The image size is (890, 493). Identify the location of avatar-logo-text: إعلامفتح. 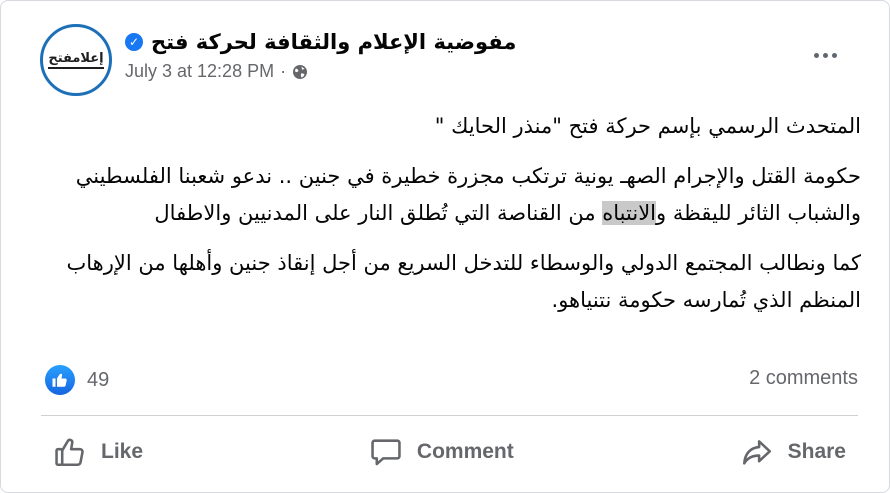
(76, 60).